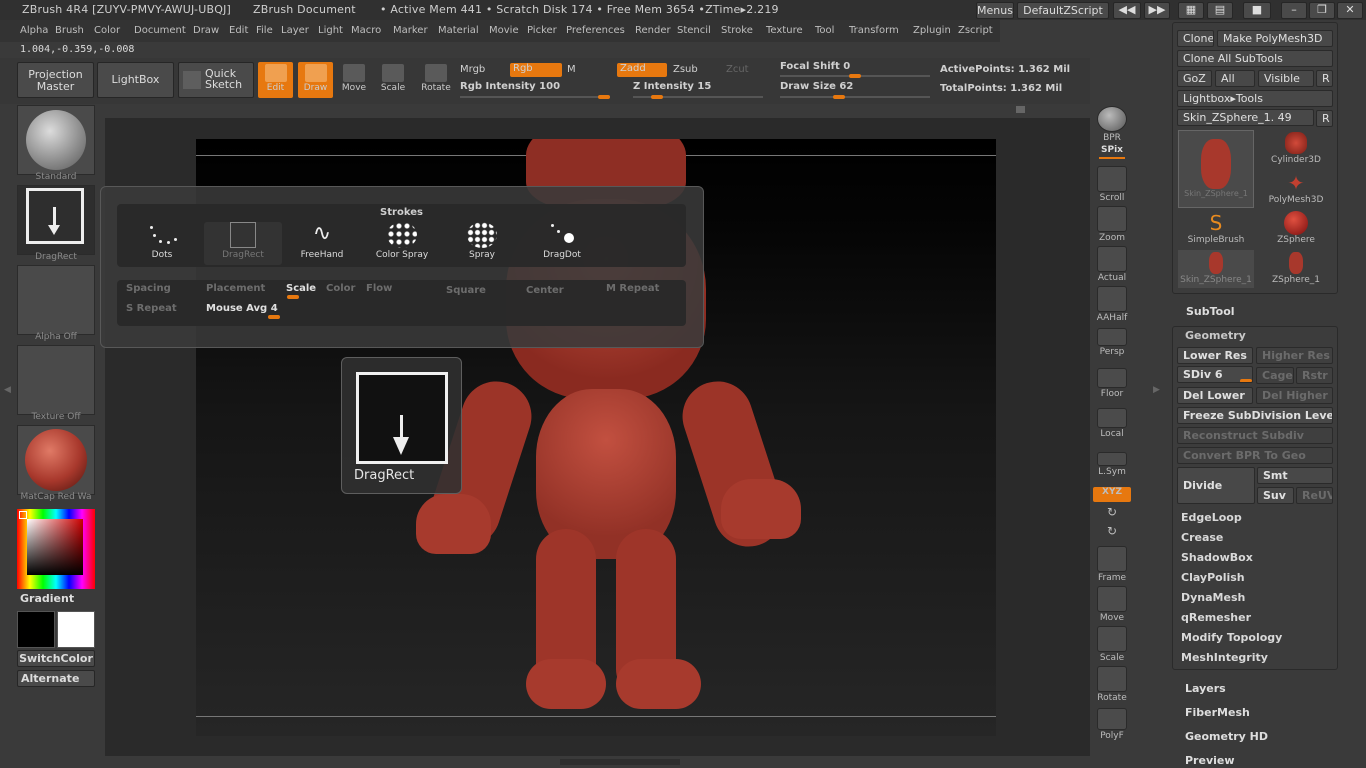 This screenshot has width=1366, height=768. Describe the element at coordinates (1211, 517) in the screenshot. I see `edgeloop-section: EdgeLoop` at that location.